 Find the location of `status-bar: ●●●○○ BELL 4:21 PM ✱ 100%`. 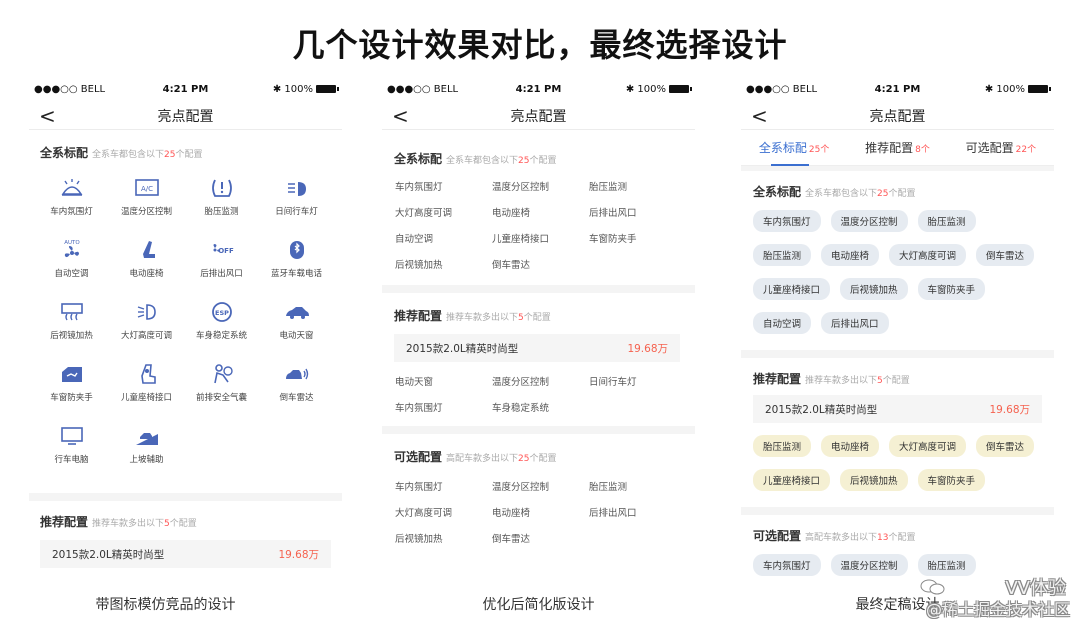

status-bar: ●●●○○ BELL 4:21 PM ✱ 100% is located at coordinates (897, 90).